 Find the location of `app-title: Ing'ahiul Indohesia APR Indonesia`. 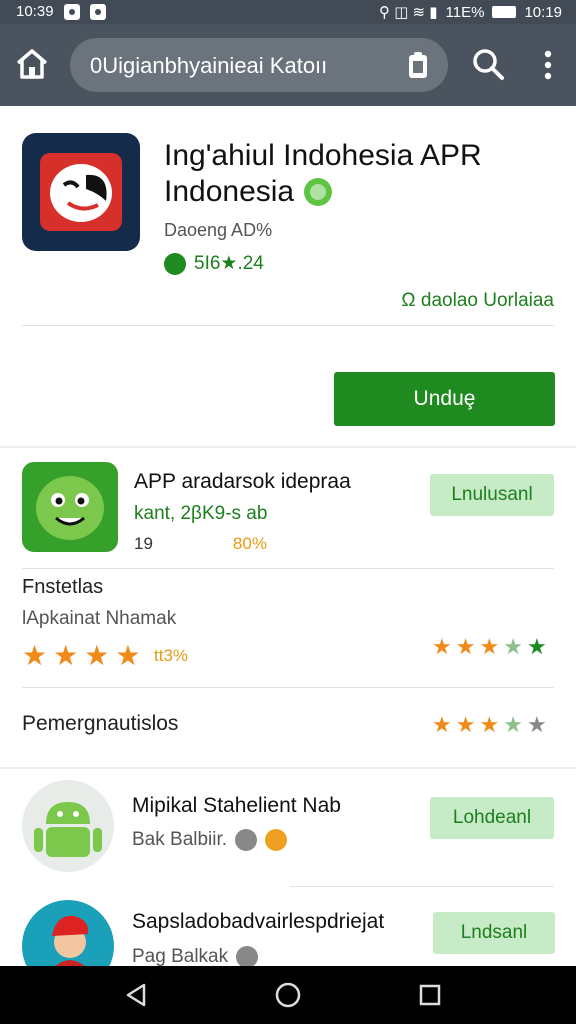

app-title: Ing'ahiul Indohesia APR Indonesia is located at coordinates (359, 174).